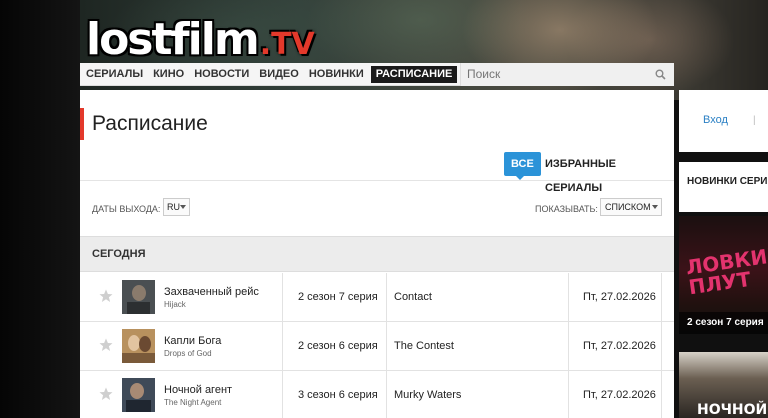 The height and width of the screenshot is (418, 768). I want to click on divider, so click(377, 180).